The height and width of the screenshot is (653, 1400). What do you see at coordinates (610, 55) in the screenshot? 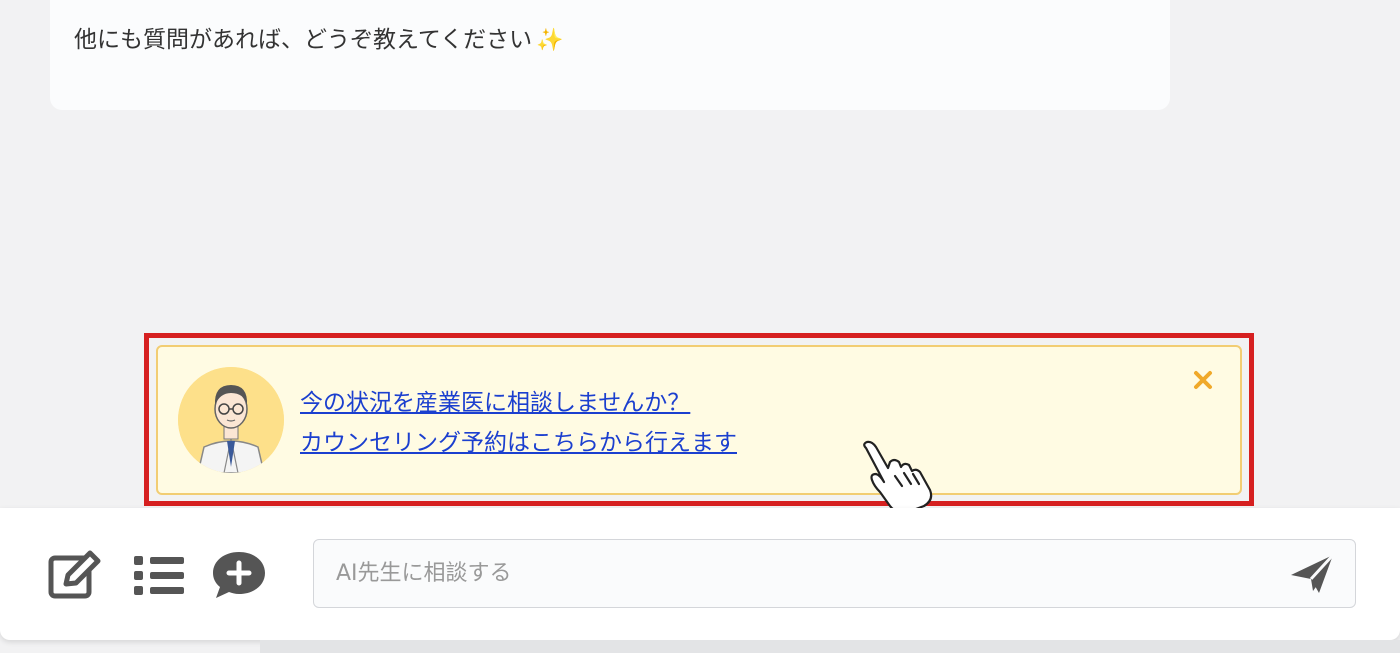
I see `message-bubble: 他にも質問があれば、どうぞ教えてください ✨` at bounding box center [610, 55].